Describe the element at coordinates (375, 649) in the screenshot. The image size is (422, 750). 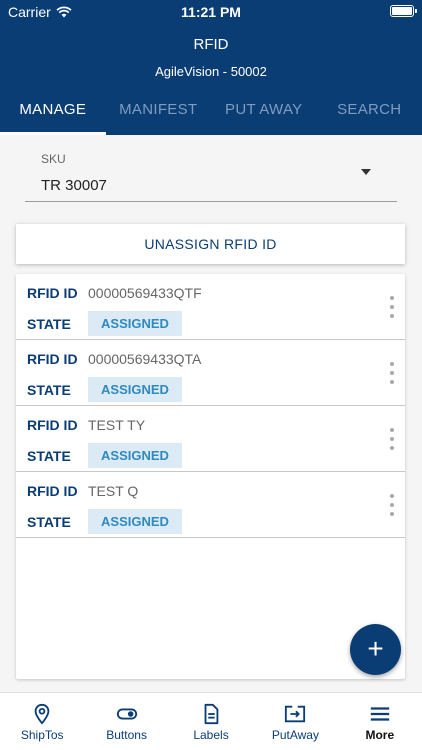
I see `add-button: +` at that location.